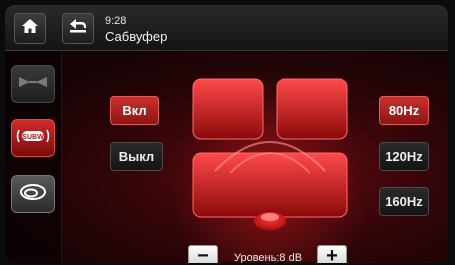  I want to click on back-button, so click(78, 28).